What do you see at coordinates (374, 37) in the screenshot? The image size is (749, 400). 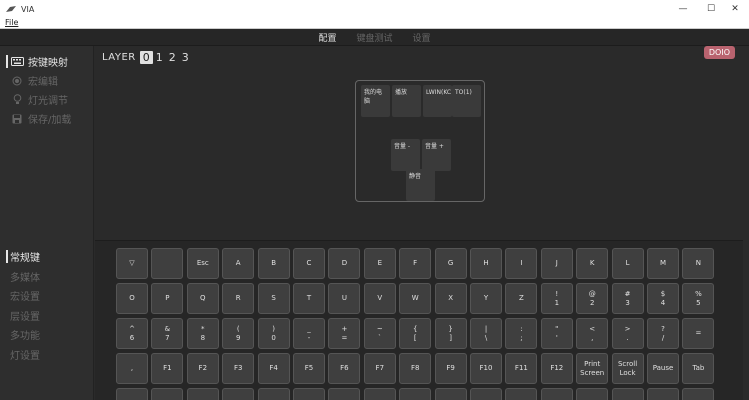 I see `tab-key-test: 键盘测试` at bounding box center [374, 37].